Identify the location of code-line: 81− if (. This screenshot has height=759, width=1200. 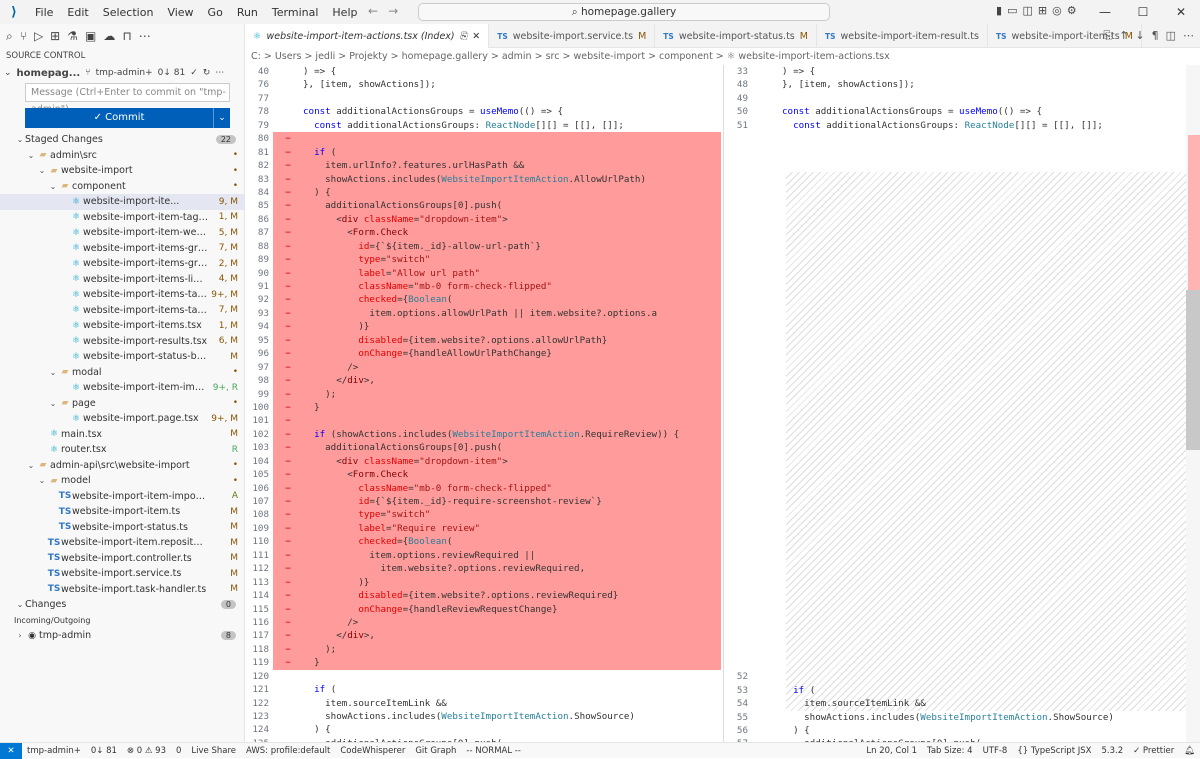
(483, 152).